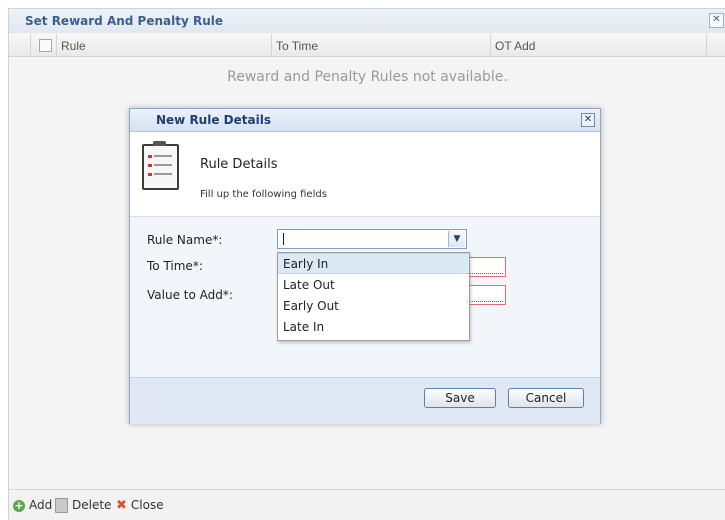 The image size is (725, 520). What do you see at coordinates (283, 239) in the screenshot?
I see `text-cursor` at bounding box center [283, 239].